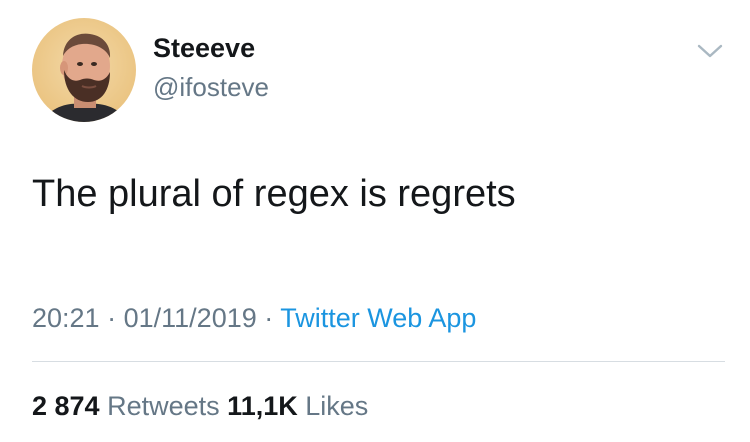 The image size is (750, 442). I want to click on tweet-text: The plural of regex is regrets, so click(274, 194).